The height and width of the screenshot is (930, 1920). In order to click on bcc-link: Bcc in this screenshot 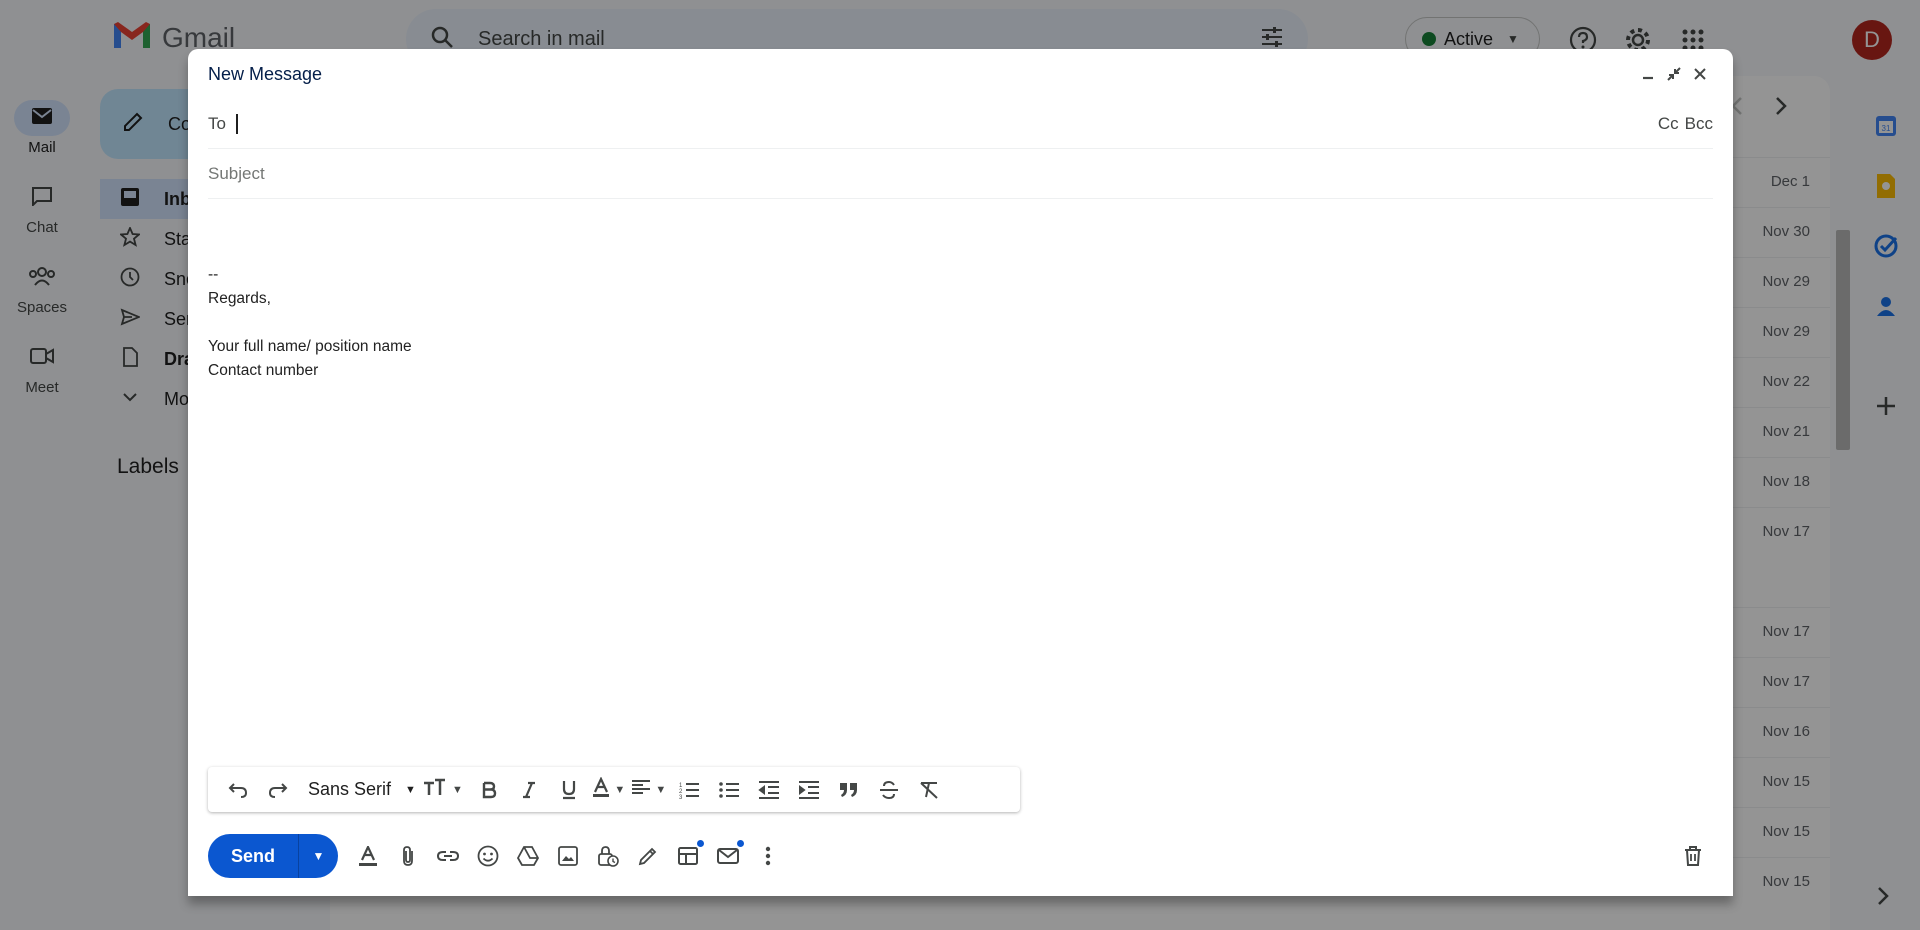, I will do `click(1699, 124)`.